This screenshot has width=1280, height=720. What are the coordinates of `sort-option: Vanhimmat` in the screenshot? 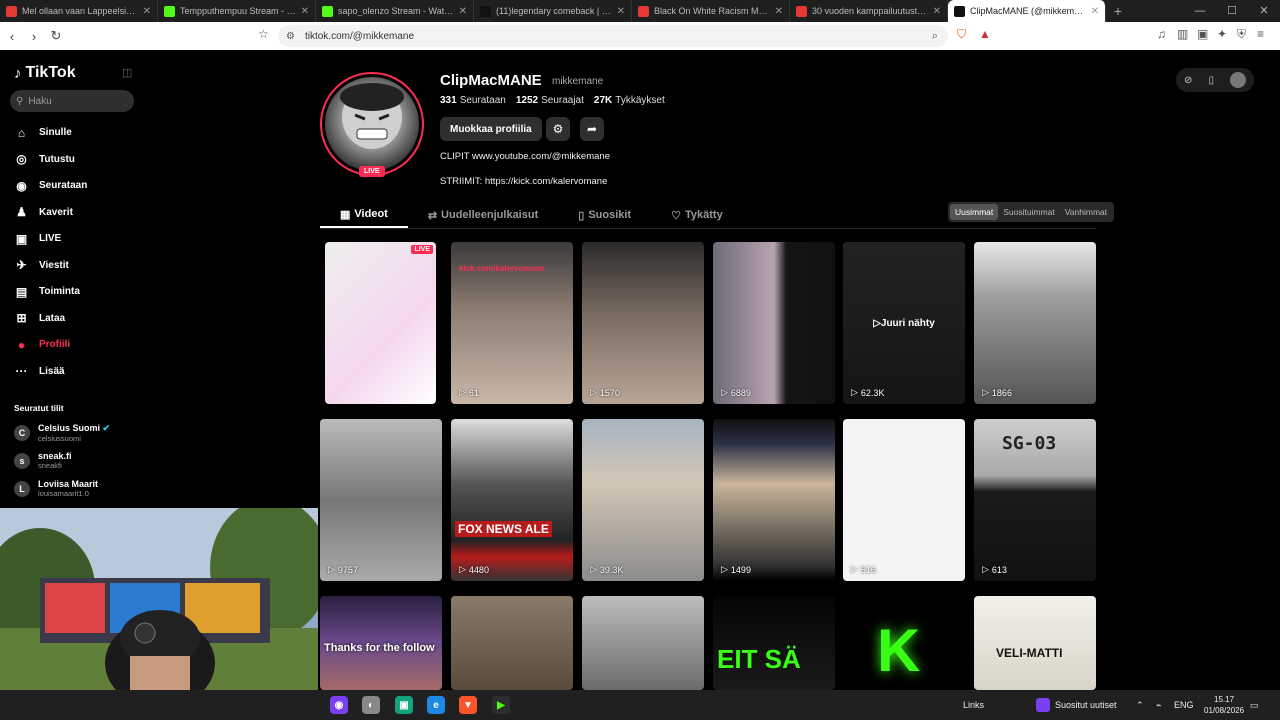 It's located at (1086, 212).